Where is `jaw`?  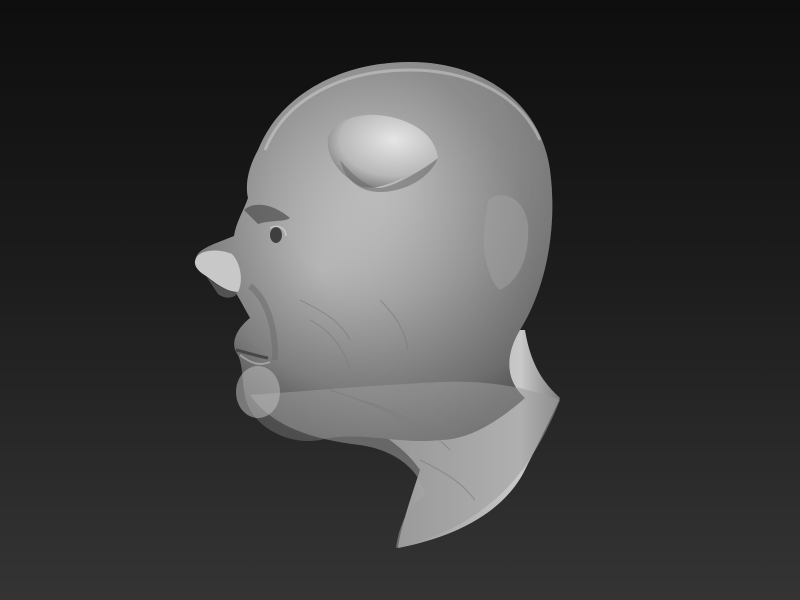
jaw is located at coordinates (405, 464).